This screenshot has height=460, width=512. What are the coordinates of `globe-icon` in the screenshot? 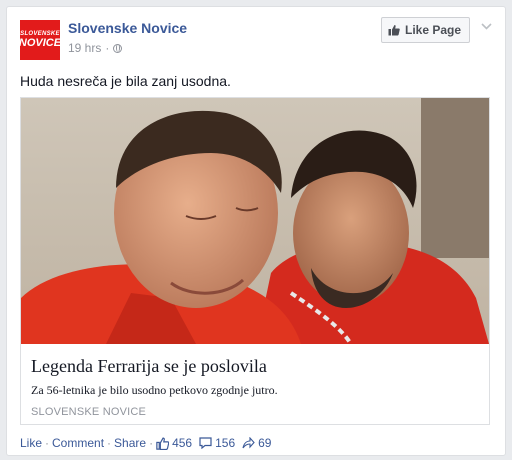 It's located at (118, 48).